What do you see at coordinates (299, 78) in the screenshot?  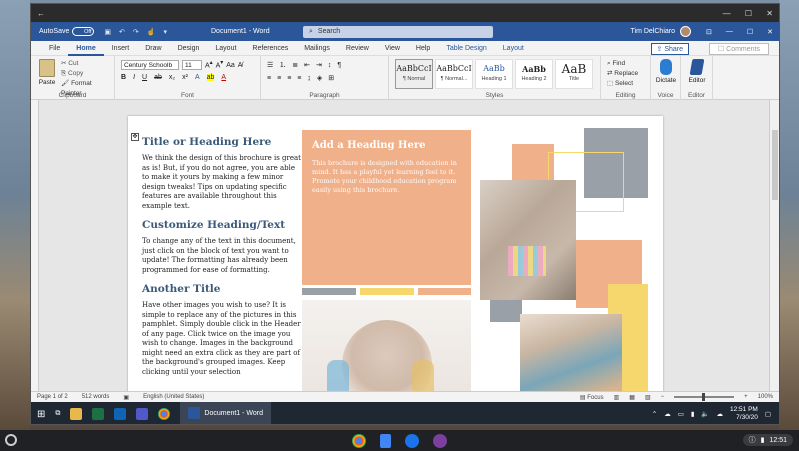 I see `justify-icon: ≡` at bounding box center [299, 78].